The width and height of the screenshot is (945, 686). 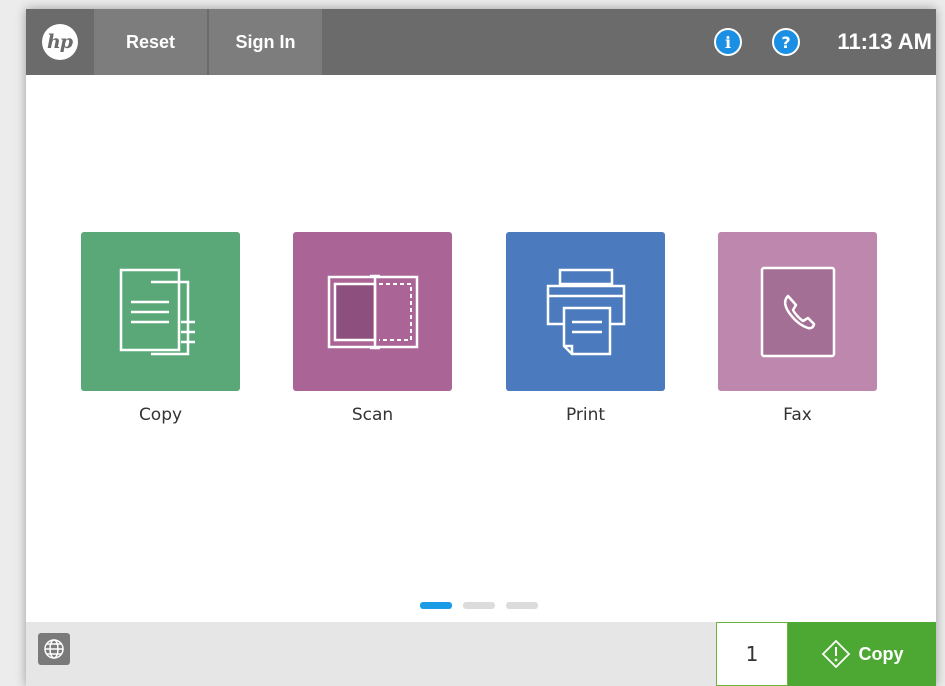 I want to click on copy-app-tile, so click(x=160, y=311).